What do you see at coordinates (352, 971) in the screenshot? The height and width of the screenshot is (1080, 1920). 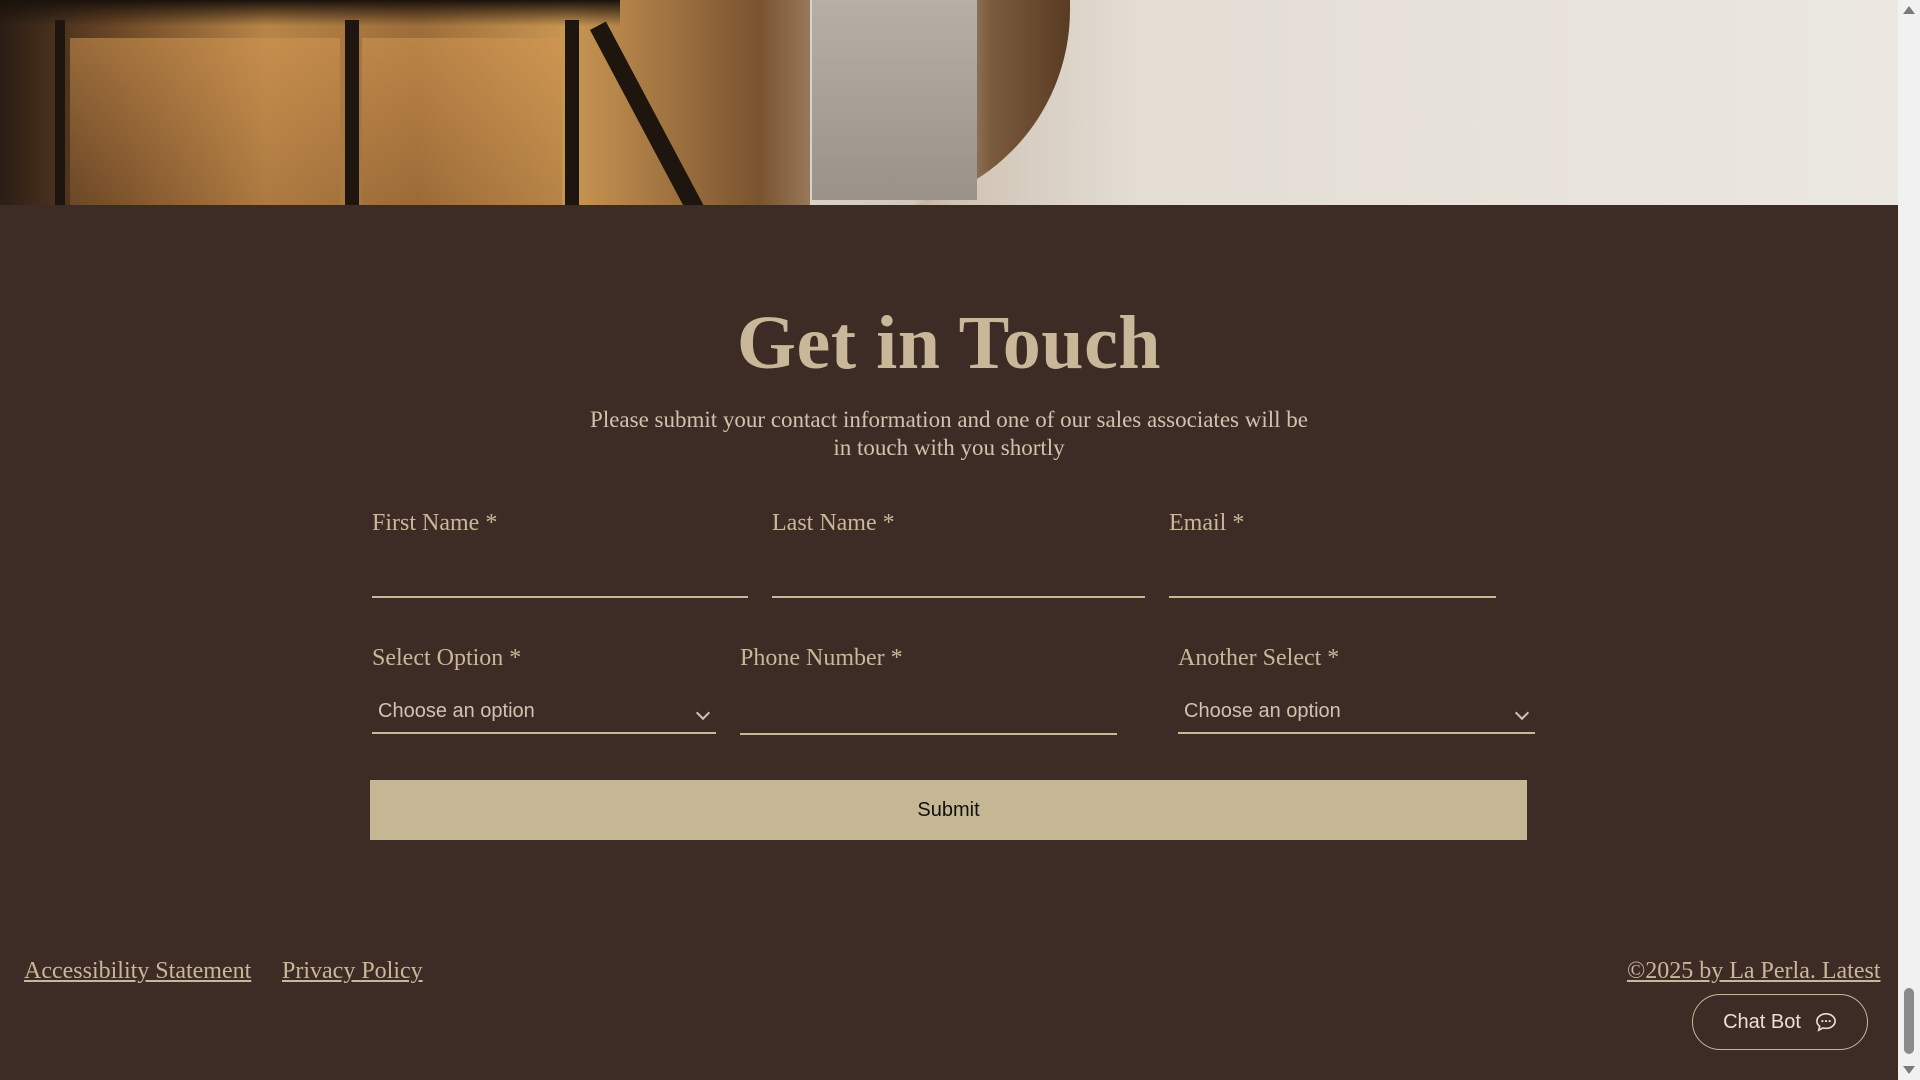 I see `privacy-policy-link: Privacy Policy` at bounding box center [352, 971].